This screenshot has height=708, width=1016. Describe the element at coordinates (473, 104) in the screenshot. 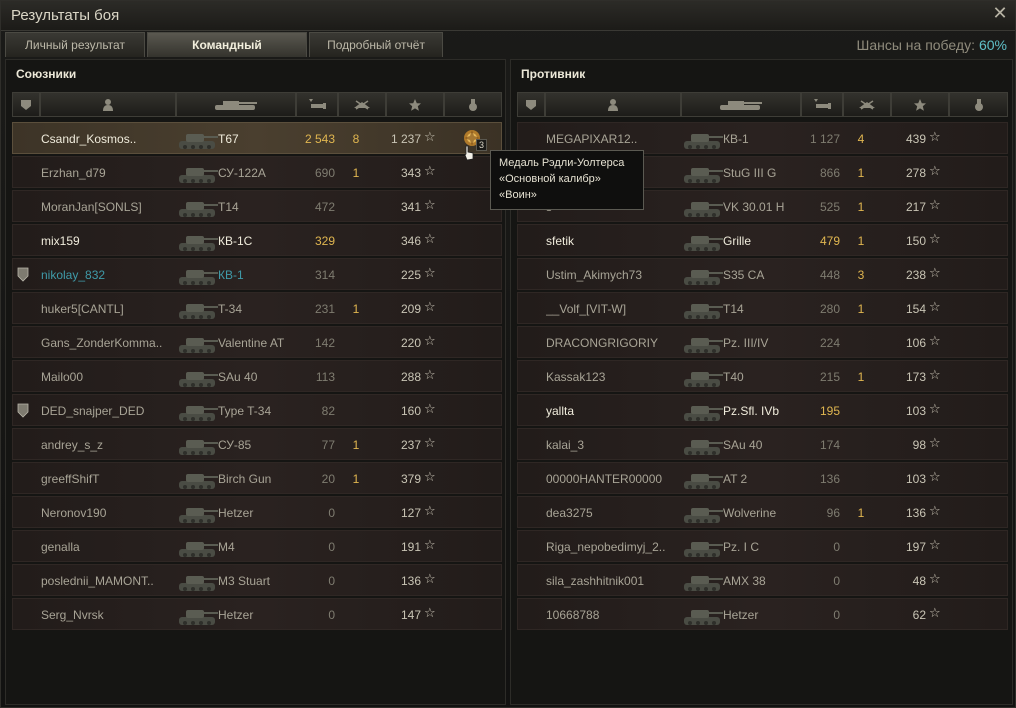

I see `allies-medals-column-header` at that location.